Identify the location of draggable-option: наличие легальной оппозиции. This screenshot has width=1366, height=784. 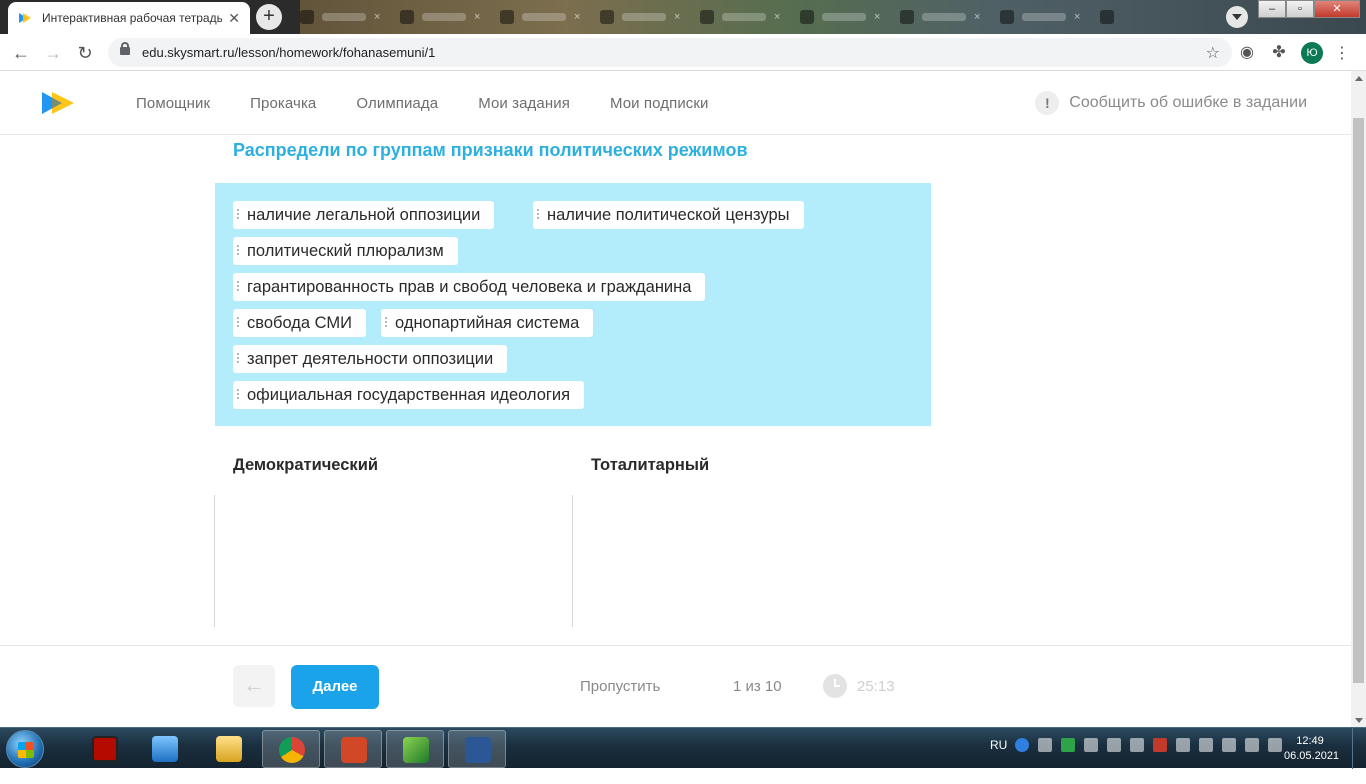
(364, 215).